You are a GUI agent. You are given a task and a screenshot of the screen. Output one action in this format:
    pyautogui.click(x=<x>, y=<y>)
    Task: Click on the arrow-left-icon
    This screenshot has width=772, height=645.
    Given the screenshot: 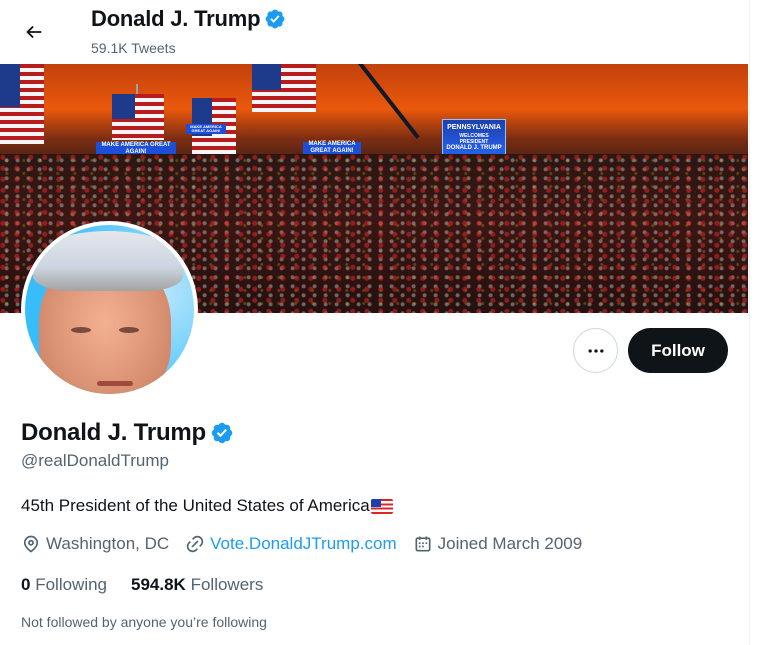 What is the action you would take?
    pyautogui.click(x=34, y=32)
    